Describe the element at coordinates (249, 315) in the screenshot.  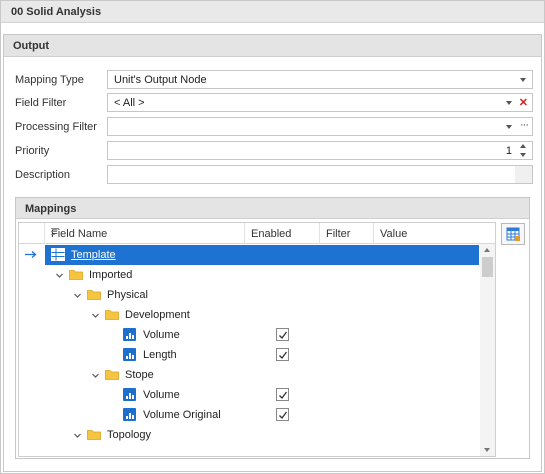
I see `tree-row: Development` at that location.